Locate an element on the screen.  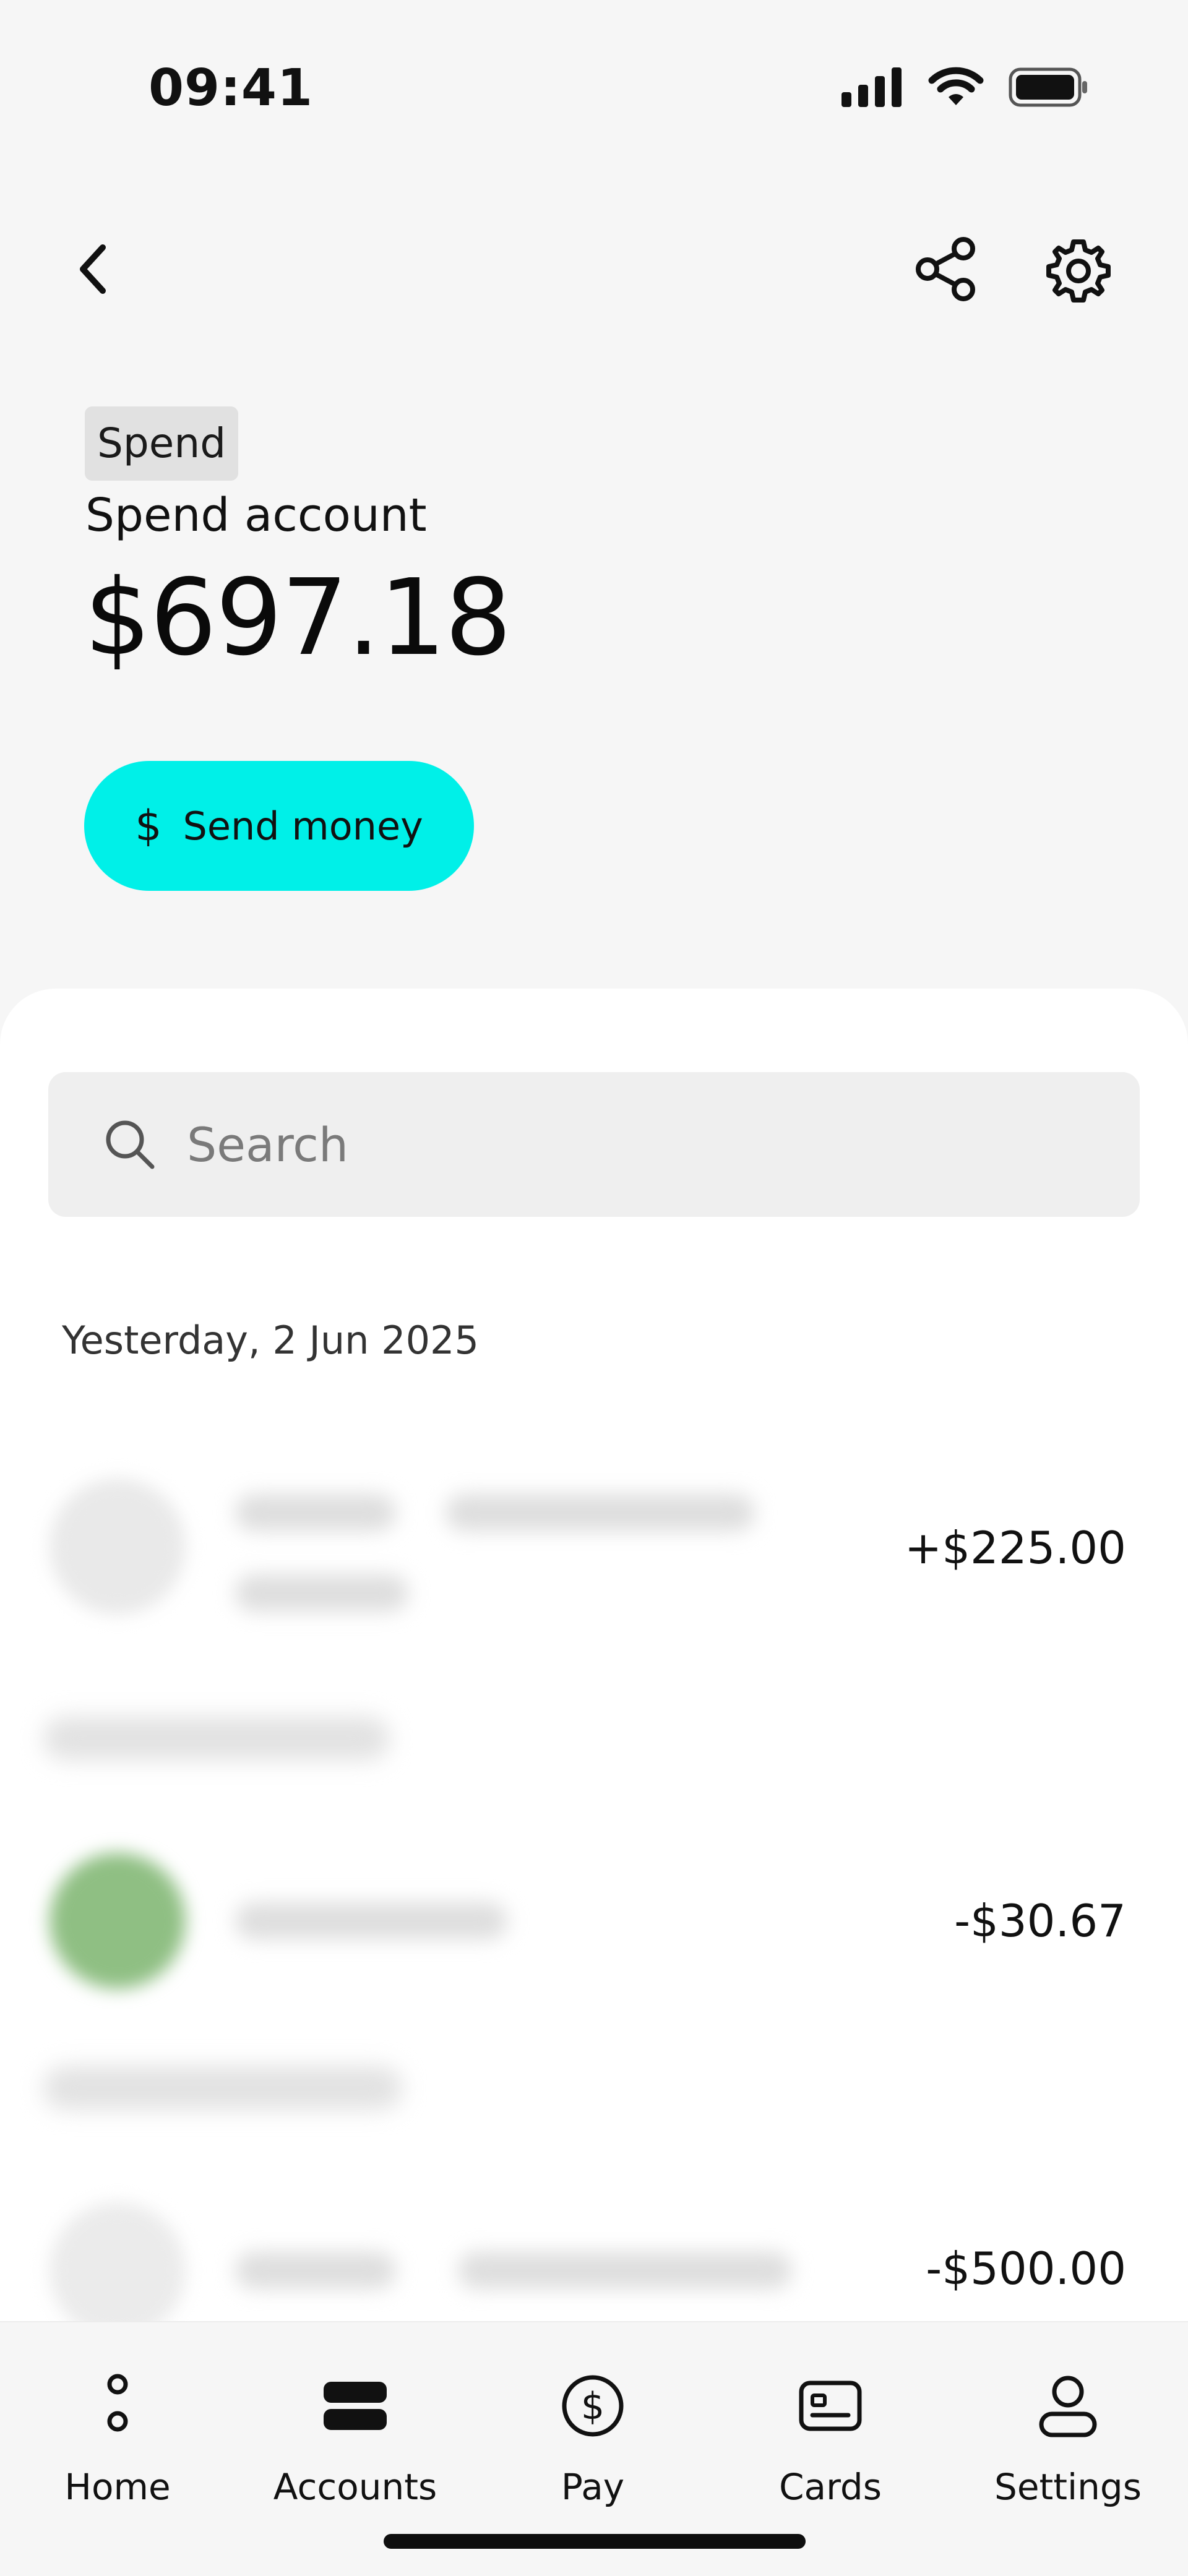
home-icon is located at coordinates (117, 2406).